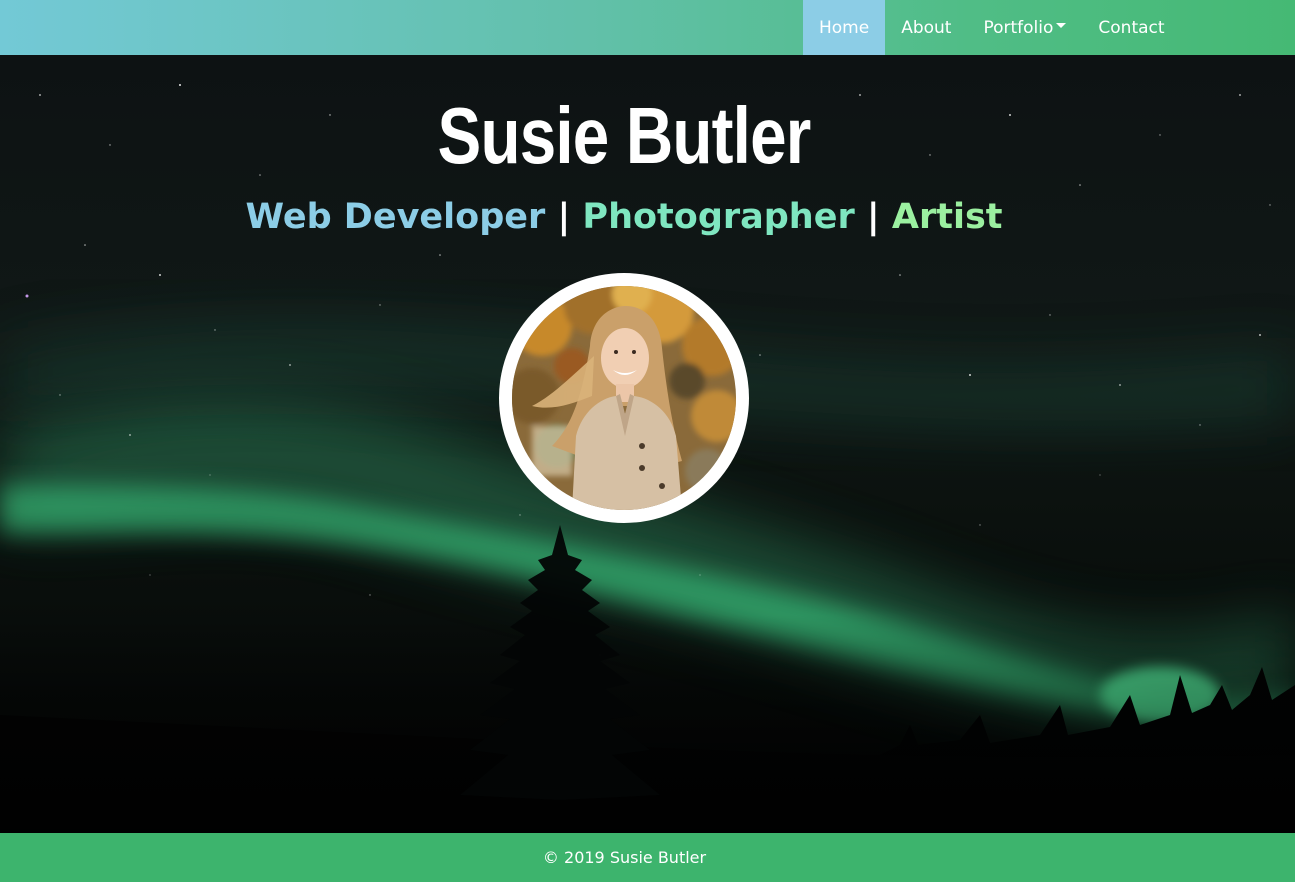 This screenshot has height=882, width=1295. I want to click on nav-item-home-label: Home, so click(844, 27).